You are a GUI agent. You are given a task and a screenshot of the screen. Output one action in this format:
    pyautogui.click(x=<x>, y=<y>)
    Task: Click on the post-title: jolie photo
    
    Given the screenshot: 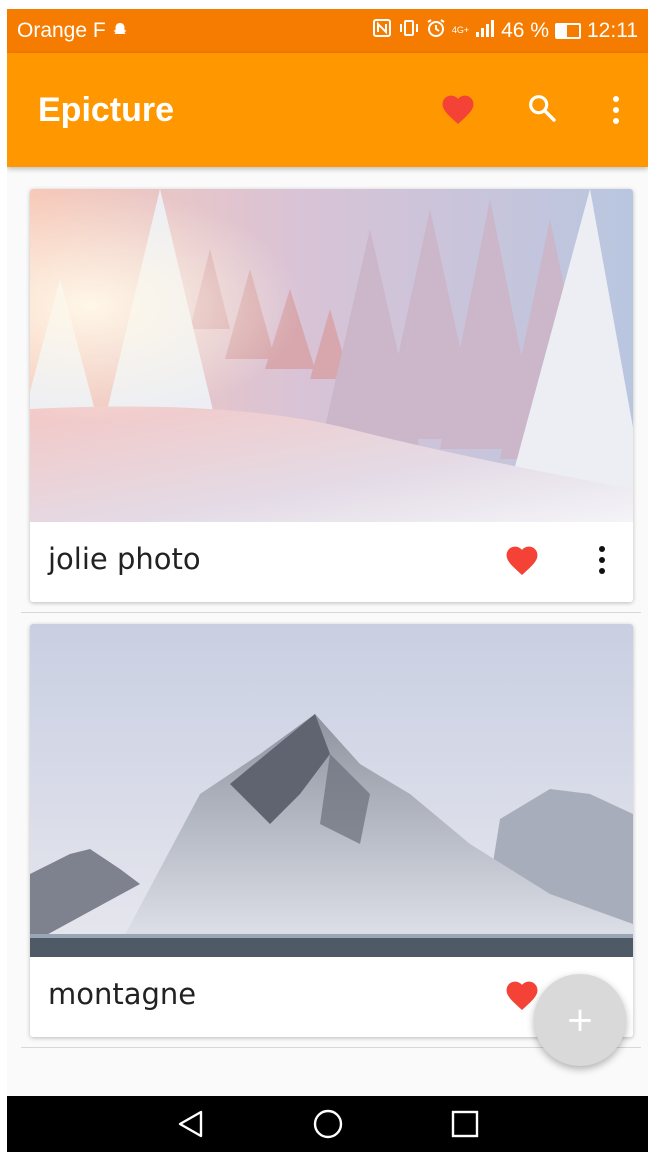 What is the action you would take?
    pyautogui.click(x=124, y=559)
    